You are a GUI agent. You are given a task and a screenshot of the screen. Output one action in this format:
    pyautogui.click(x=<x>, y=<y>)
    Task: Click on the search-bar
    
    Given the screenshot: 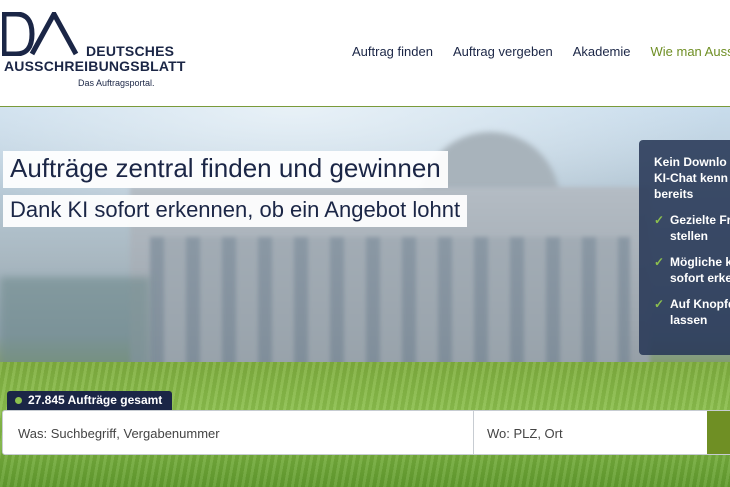 What is the action you would take?
    pyautogui.click(x=366, y=432)
    